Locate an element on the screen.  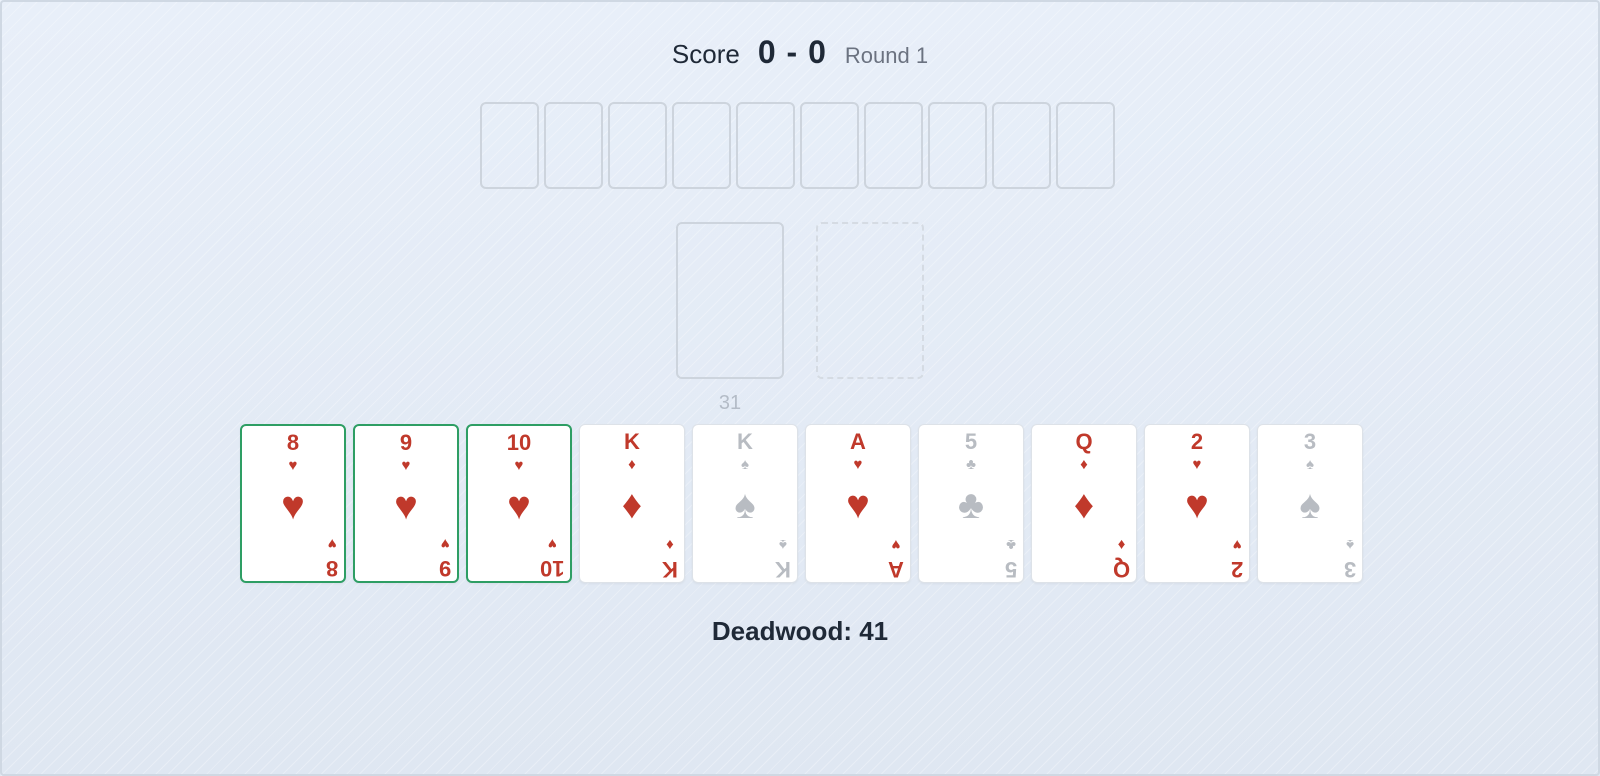
hand-card: 10 ♥ ♥ 10 ♥ is located at coordinates (519, 503).